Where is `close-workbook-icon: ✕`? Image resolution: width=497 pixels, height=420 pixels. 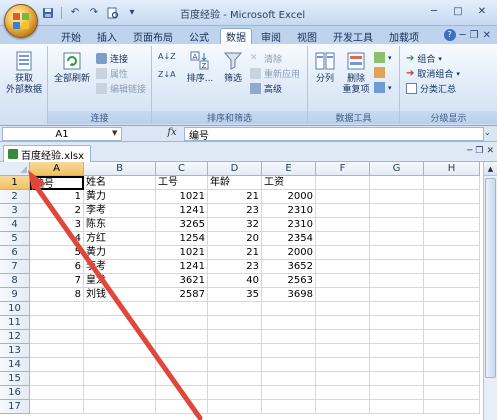
close-workbook-icon: ✕ is located at coordinates (487, 35).